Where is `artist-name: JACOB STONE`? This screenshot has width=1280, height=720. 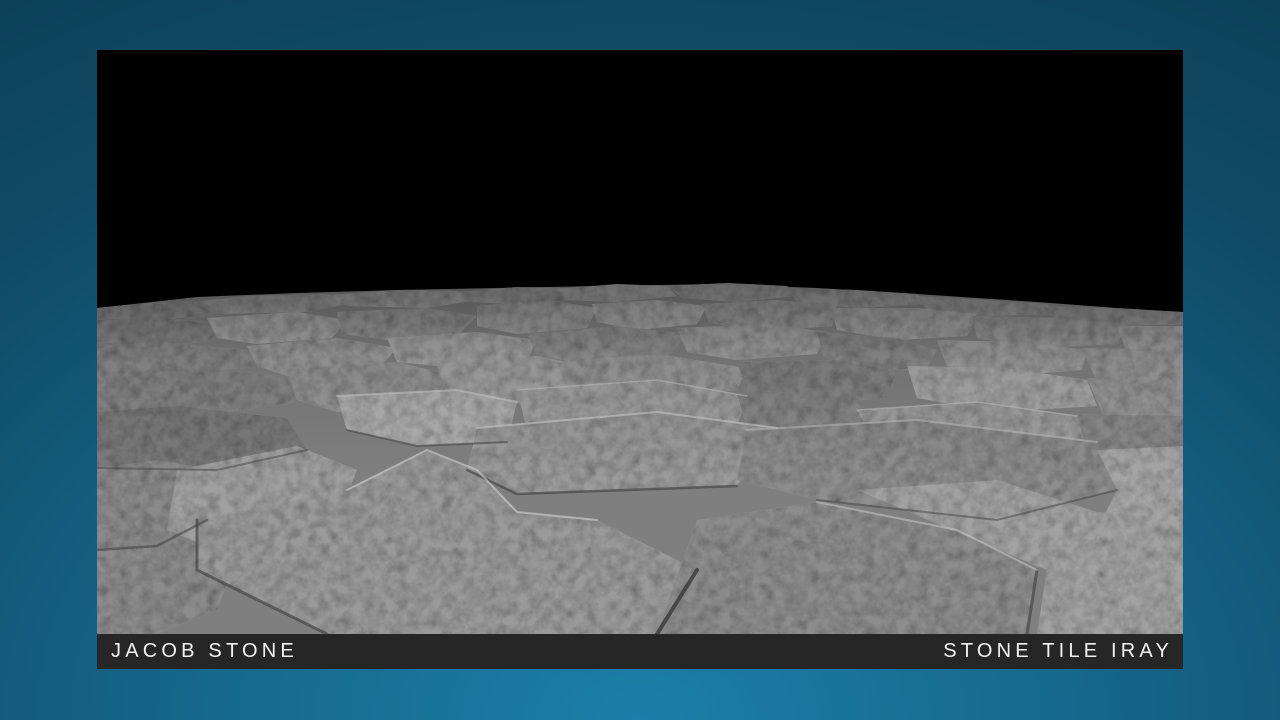
artist-name: JACOB STONE is located at coordinates (204, 651).